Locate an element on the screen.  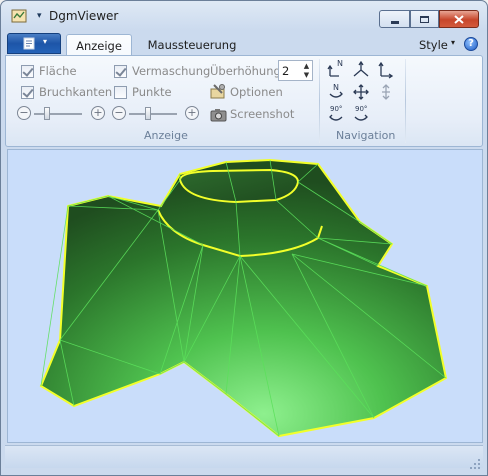
rot-left-label: 90° is located at coordinates (336, 109).